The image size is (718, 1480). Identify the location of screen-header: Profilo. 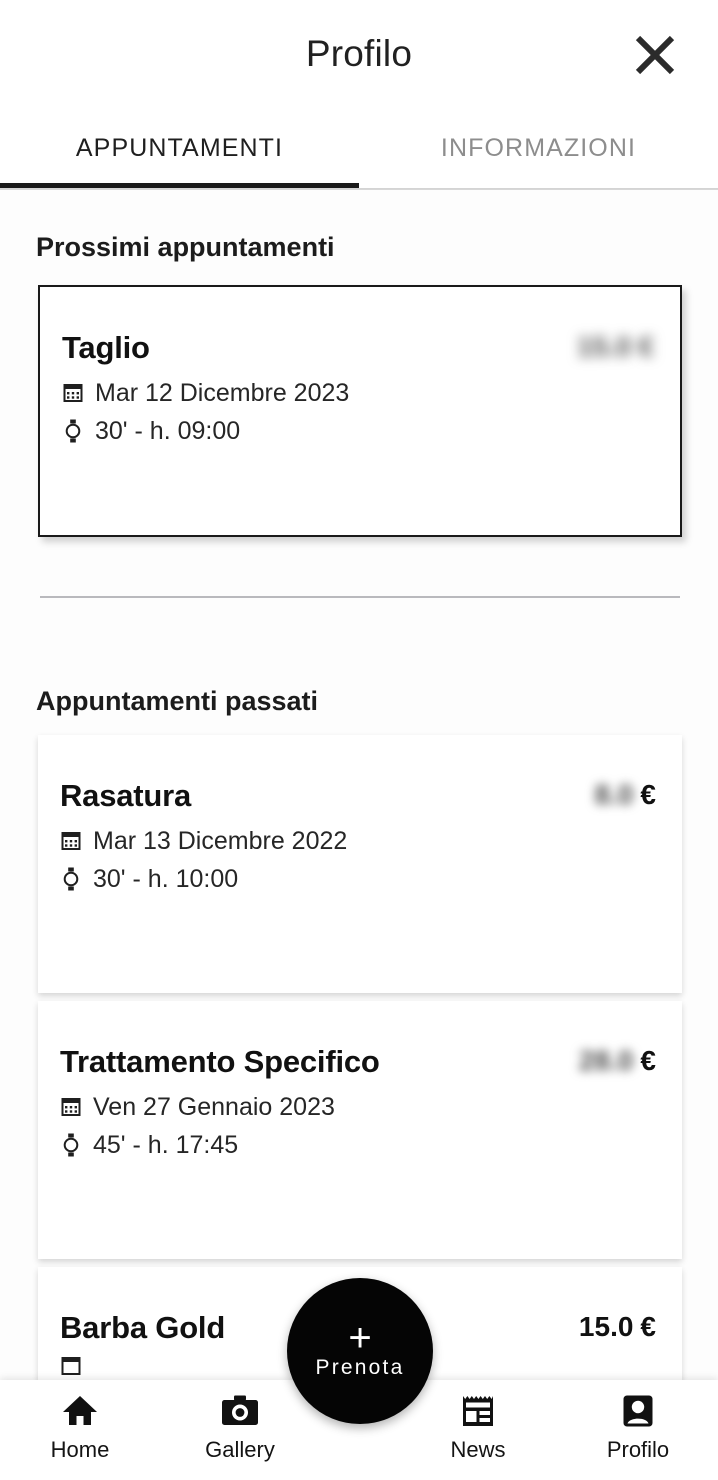
(359, 54).